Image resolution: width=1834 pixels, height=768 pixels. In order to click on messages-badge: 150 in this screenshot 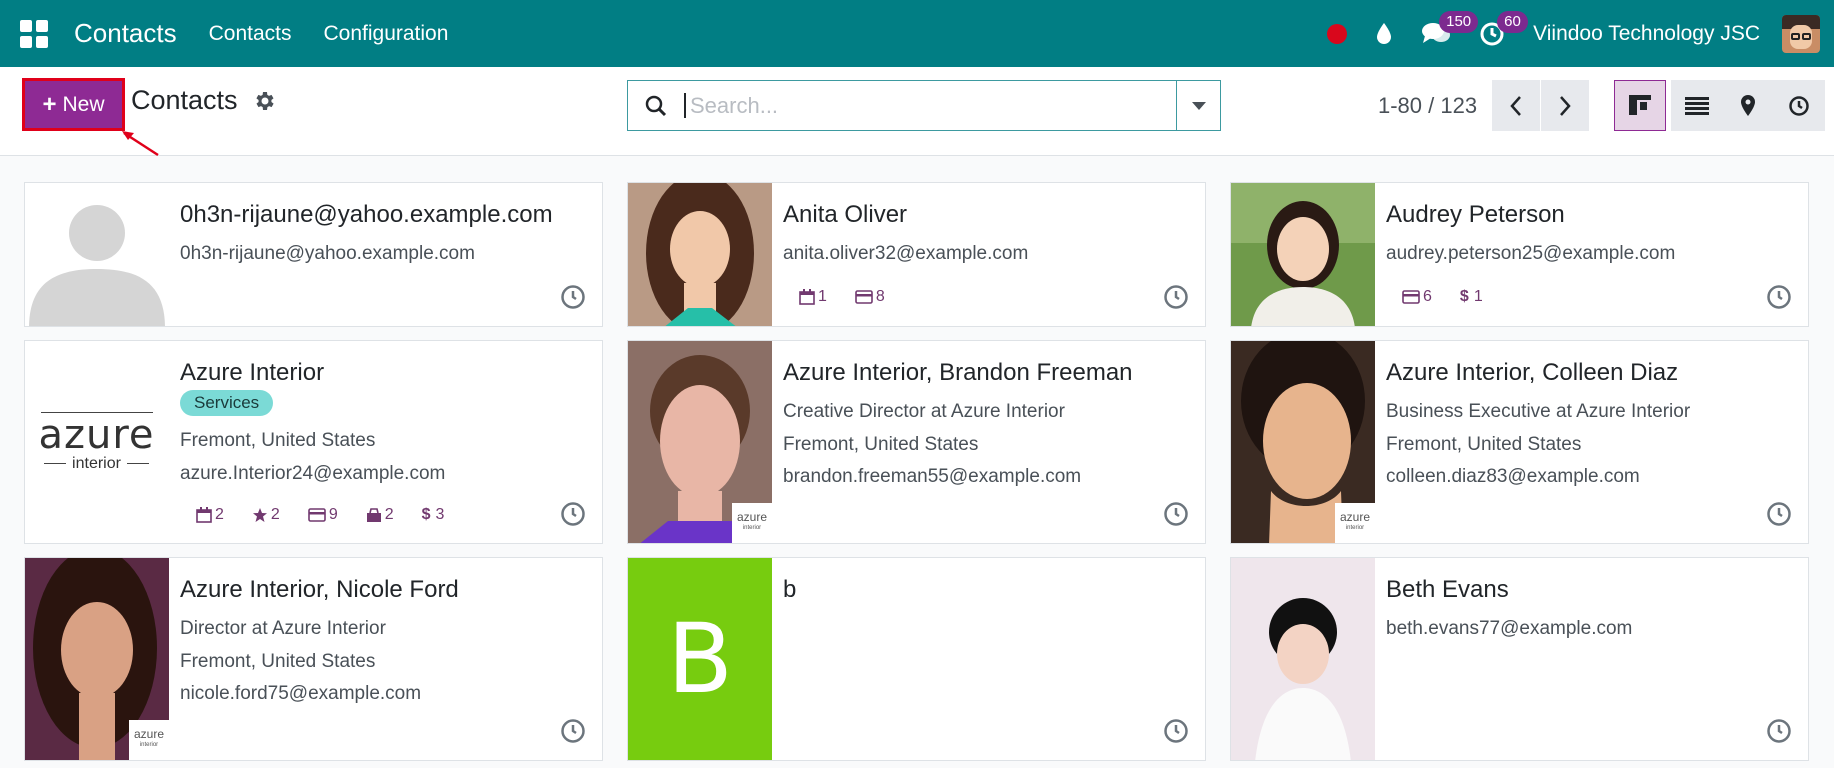, I will do `click(1459, 21)`.